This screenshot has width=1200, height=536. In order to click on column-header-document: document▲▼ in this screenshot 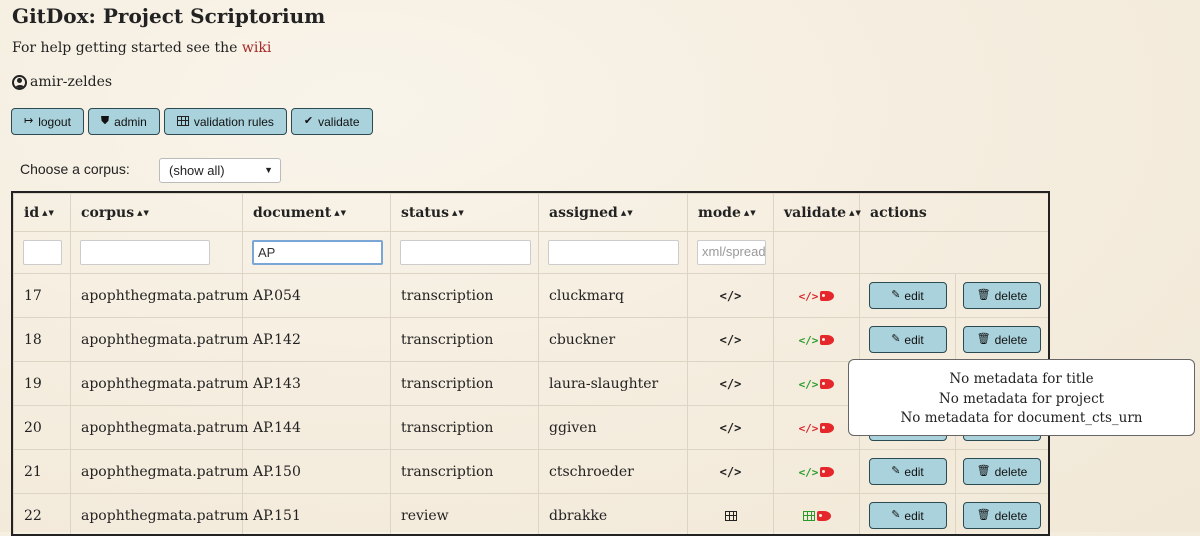, I will do `click(317, 213)`.